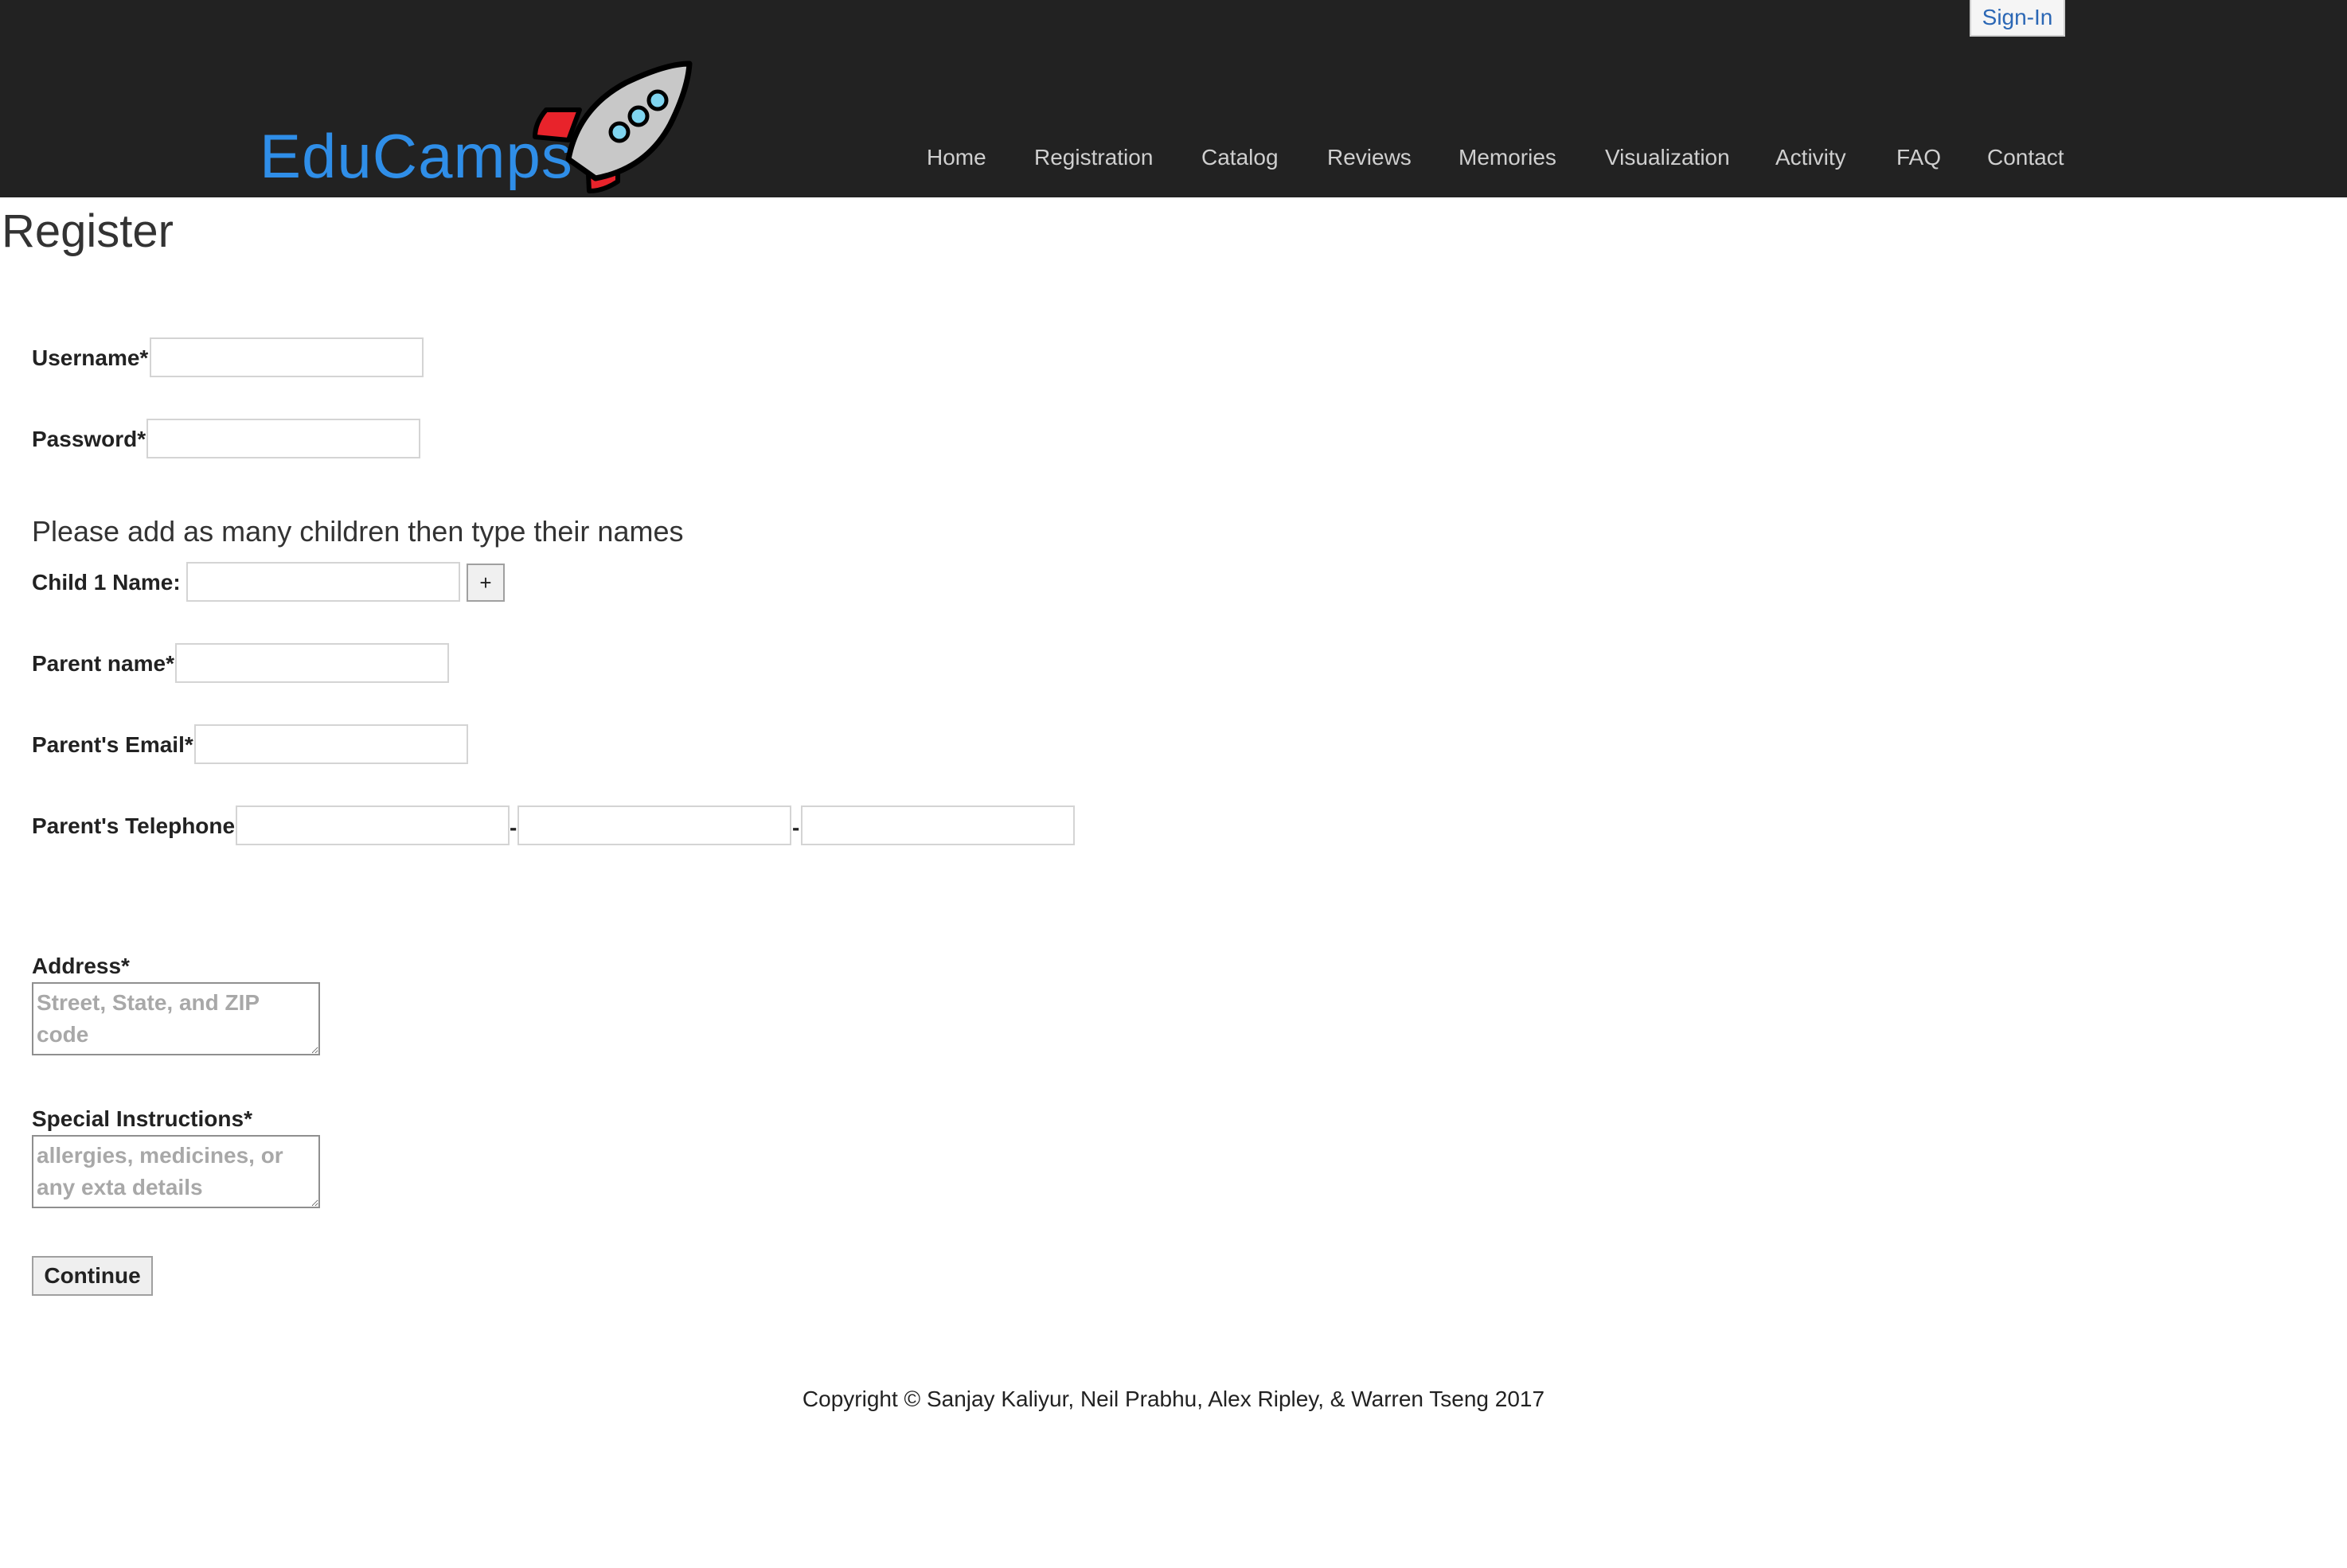 This screenshot has height=1568, width=2347. Describe the element at coordinates (373, 825) in the screenshot. I see `phone-area-input` at that location.